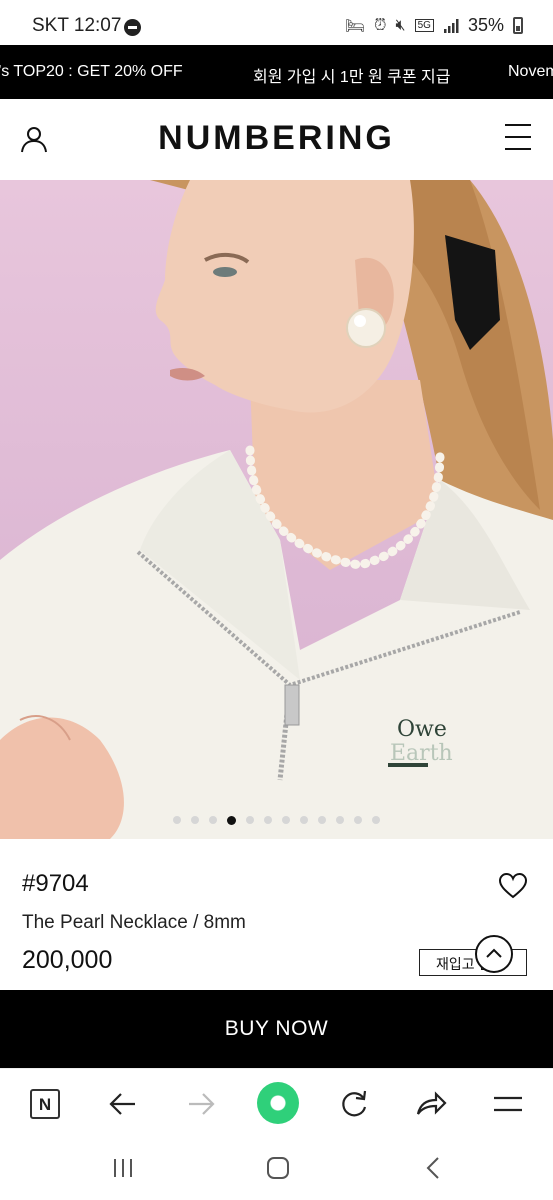  Describe the element at coordinates (433, 1168) in the screenshot. I see `back-icon` at that location.